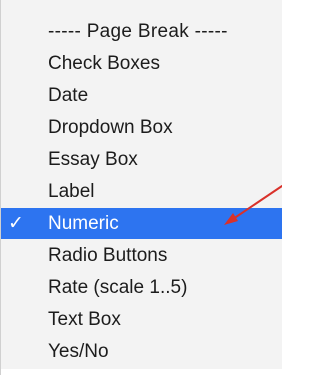 The height and width of the screenshot is (375, 320). I want to click on menu-item-label: Check Boxes, so click(104, 63).